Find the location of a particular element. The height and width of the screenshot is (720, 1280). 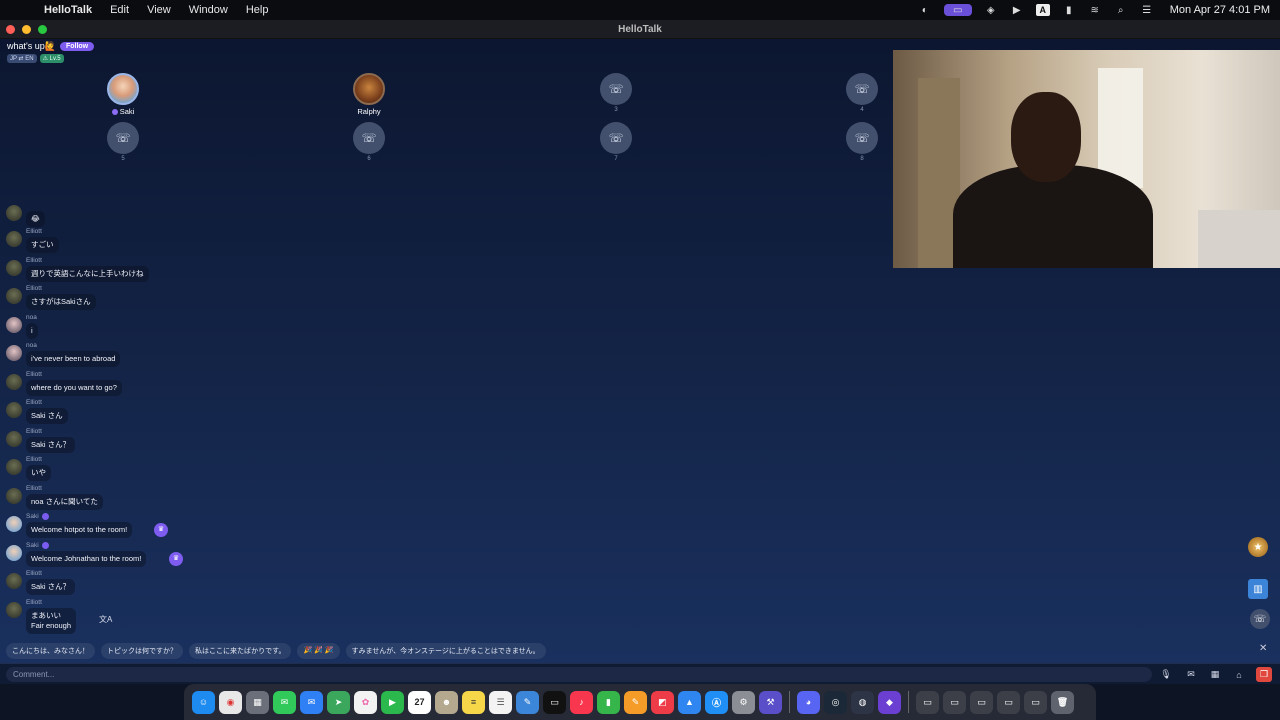

hellotalk-icon: ◍ is located at coordinates (862, 702).